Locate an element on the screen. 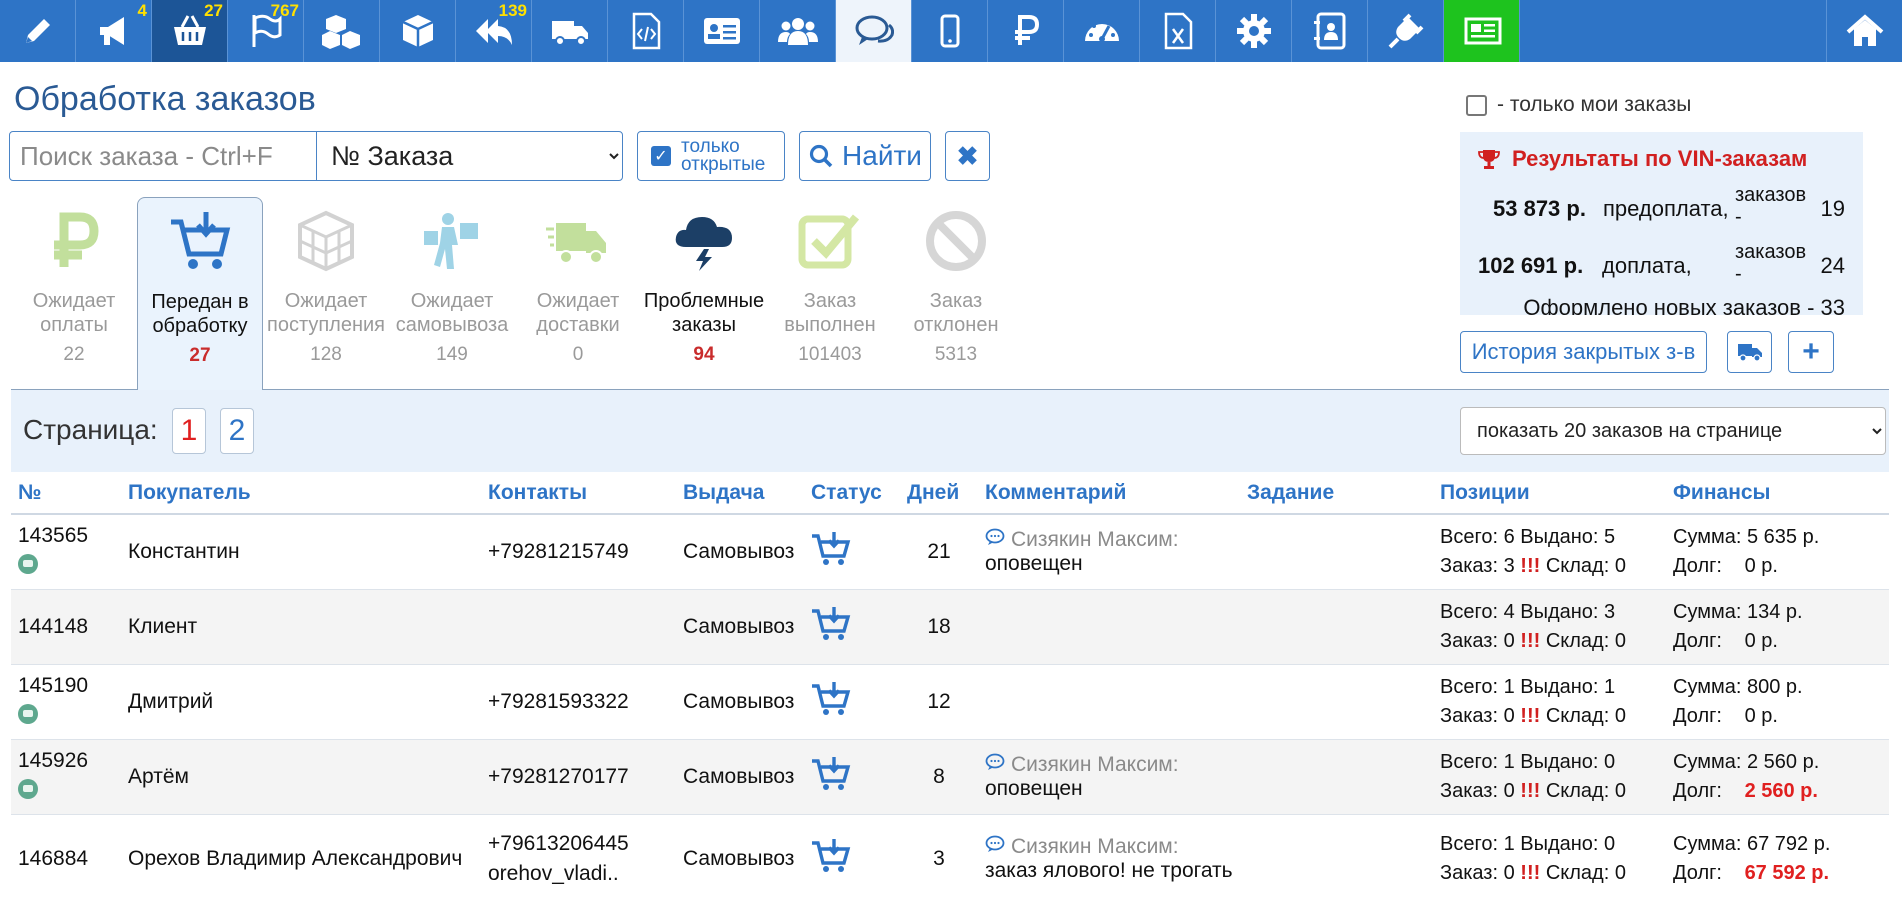  nav-catalog is located at coordinates (342, 31).